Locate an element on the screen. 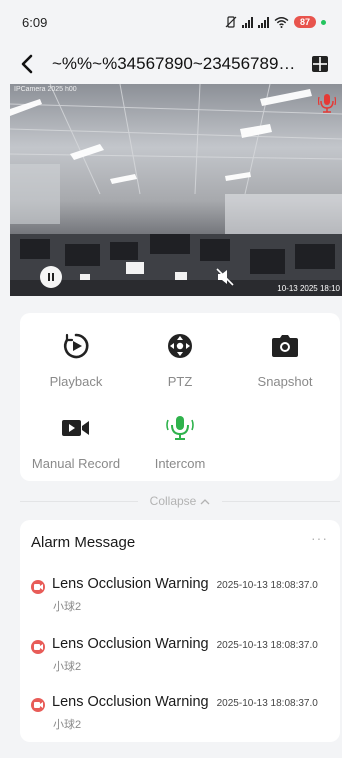  microphone-live-icon is located at coordinates (327, 103).